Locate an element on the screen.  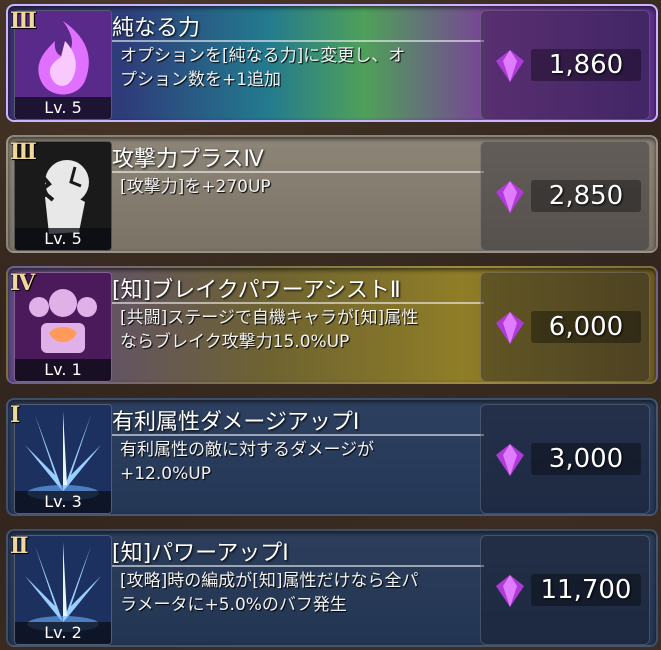
price-value: 3,000 is located at coordinates (586, 459).